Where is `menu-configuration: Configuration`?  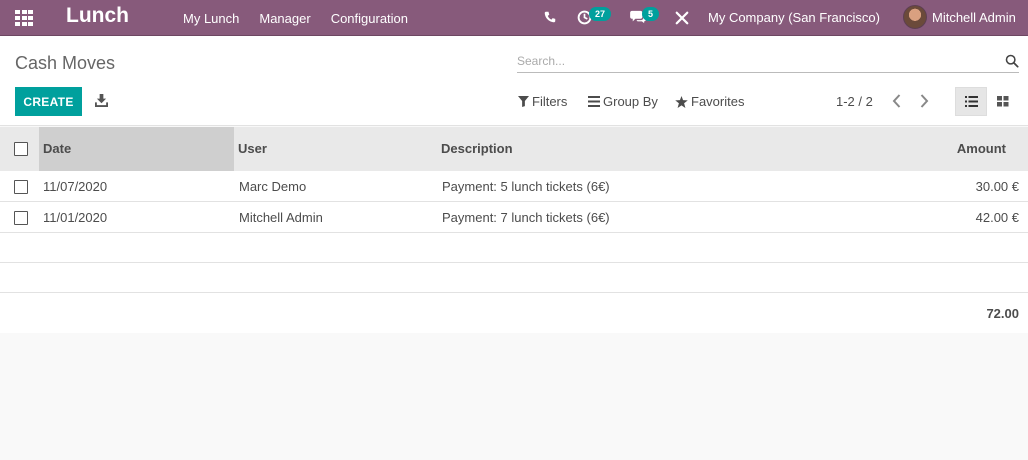
menu-configuration: Configuration is located at coordinates (369, 18).